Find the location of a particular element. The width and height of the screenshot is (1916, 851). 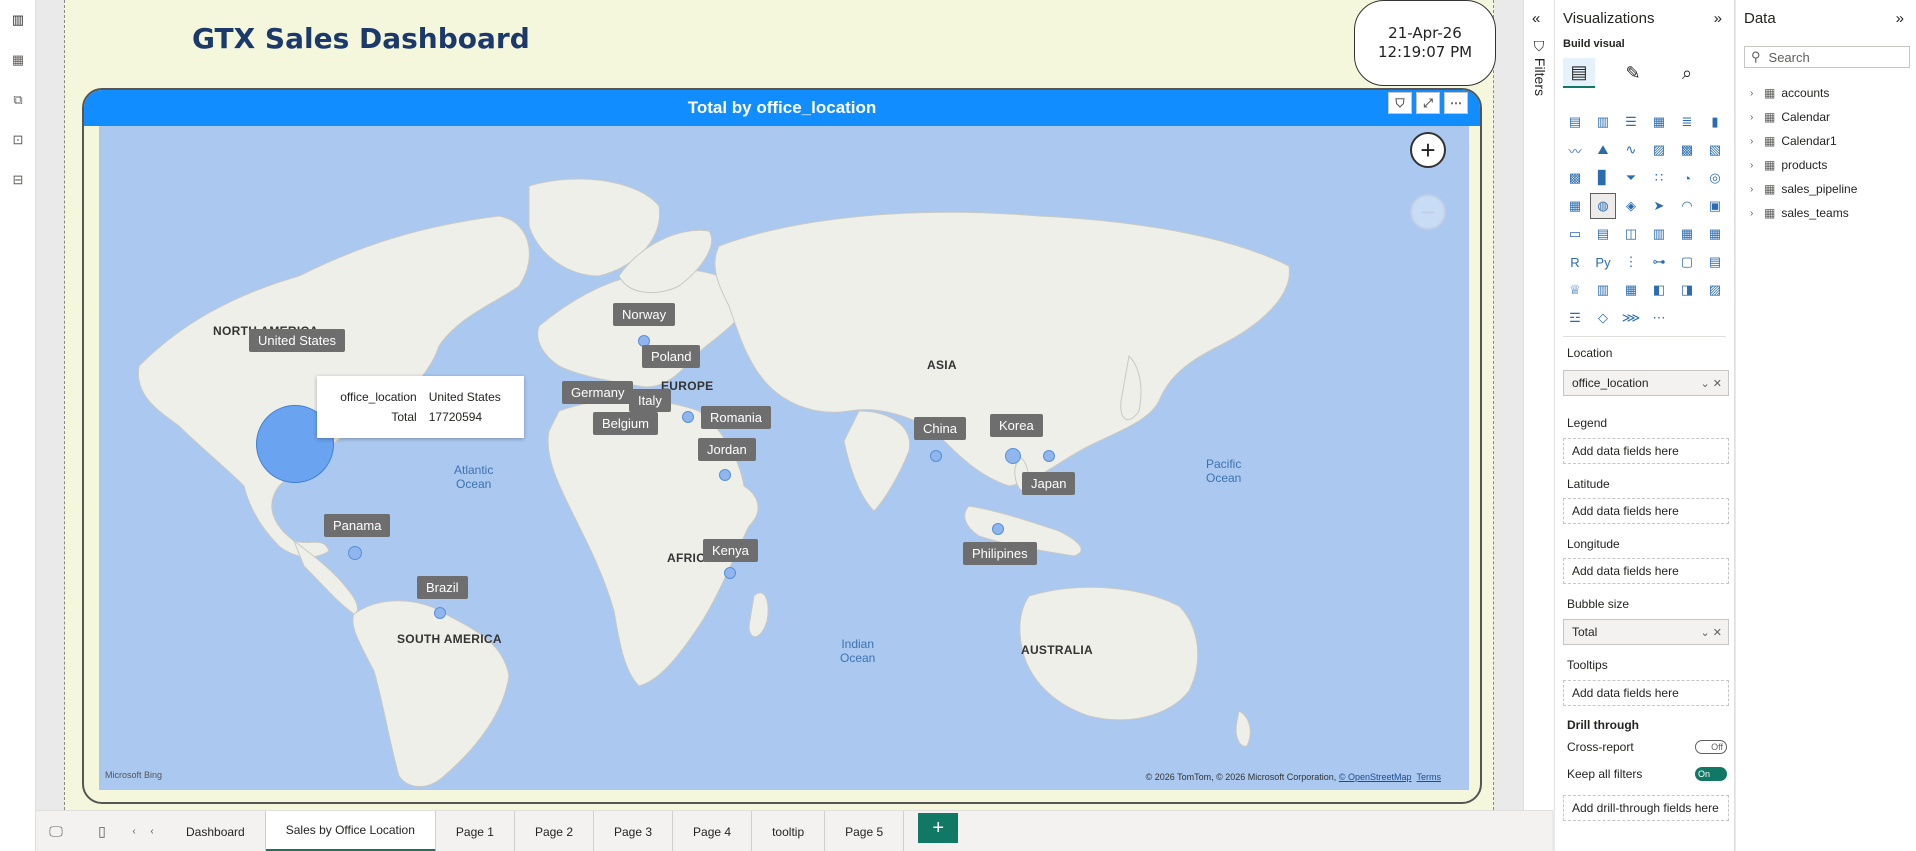

area-chart-icon: ⛰ is located at coordinates (1603, 150).